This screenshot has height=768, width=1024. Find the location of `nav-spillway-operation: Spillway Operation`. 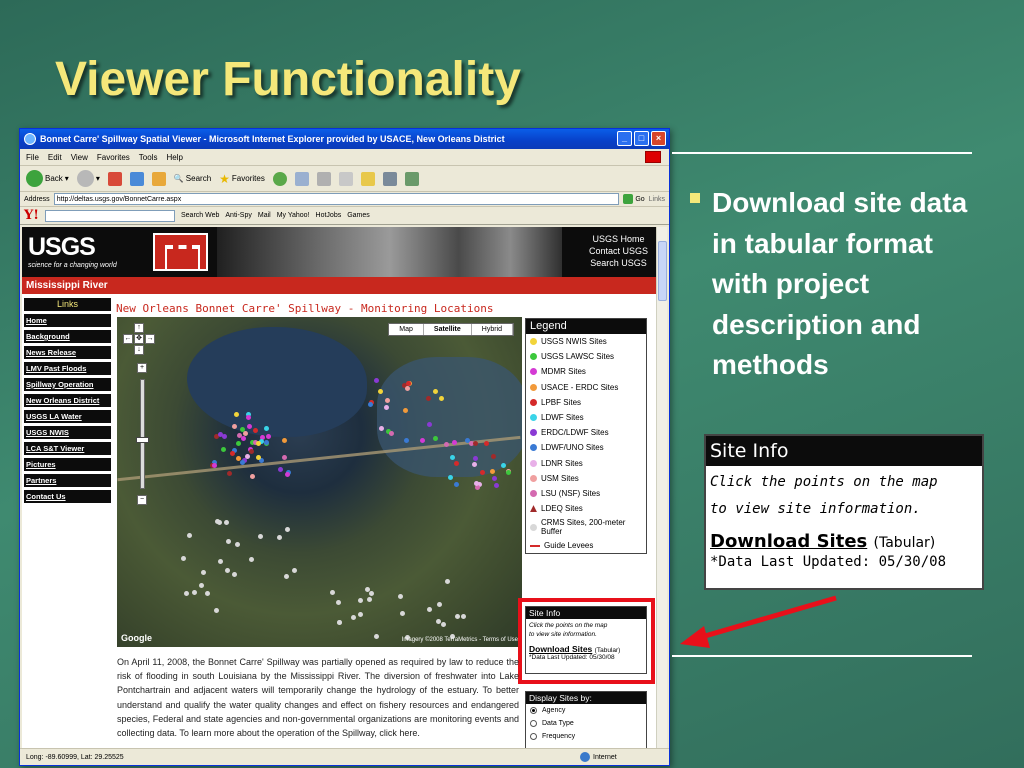

nav-spillway-operation: Spillway Operation is located at coordinates (67, 384).